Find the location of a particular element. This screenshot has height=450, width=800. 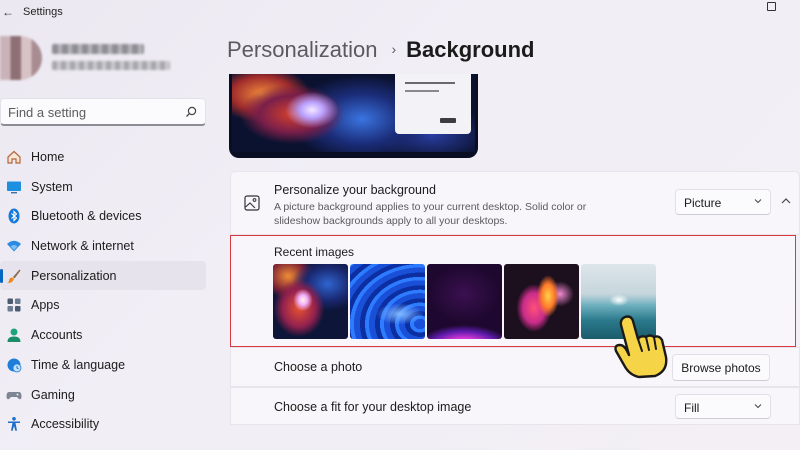

wifi-icon is located at coordinates (14, 246).